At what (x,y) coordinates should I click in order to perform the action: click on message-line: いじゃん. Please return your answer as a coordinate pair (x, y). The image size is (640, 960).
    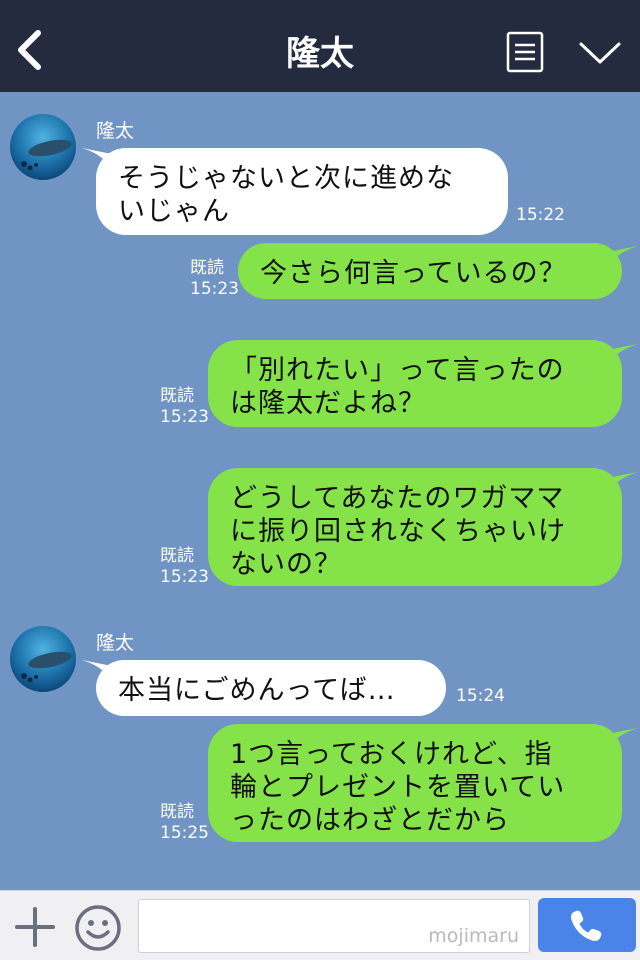
    Looking at the image, I should click on (174, 211).